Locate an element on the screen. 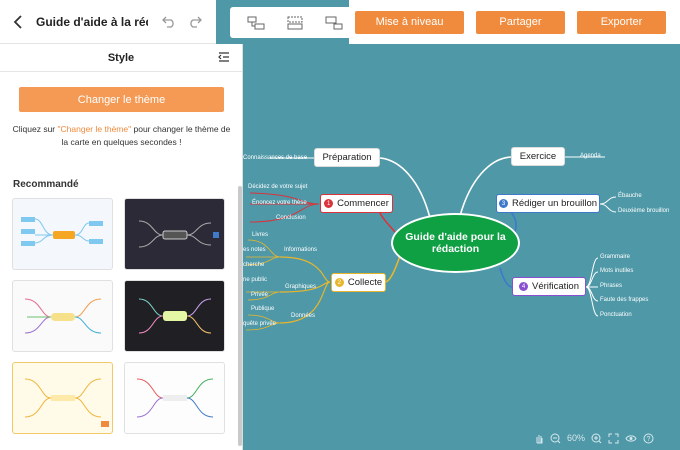 The image size is (680, 450). node-commencer: 1 Commencer is located at coordinates (356, 203).